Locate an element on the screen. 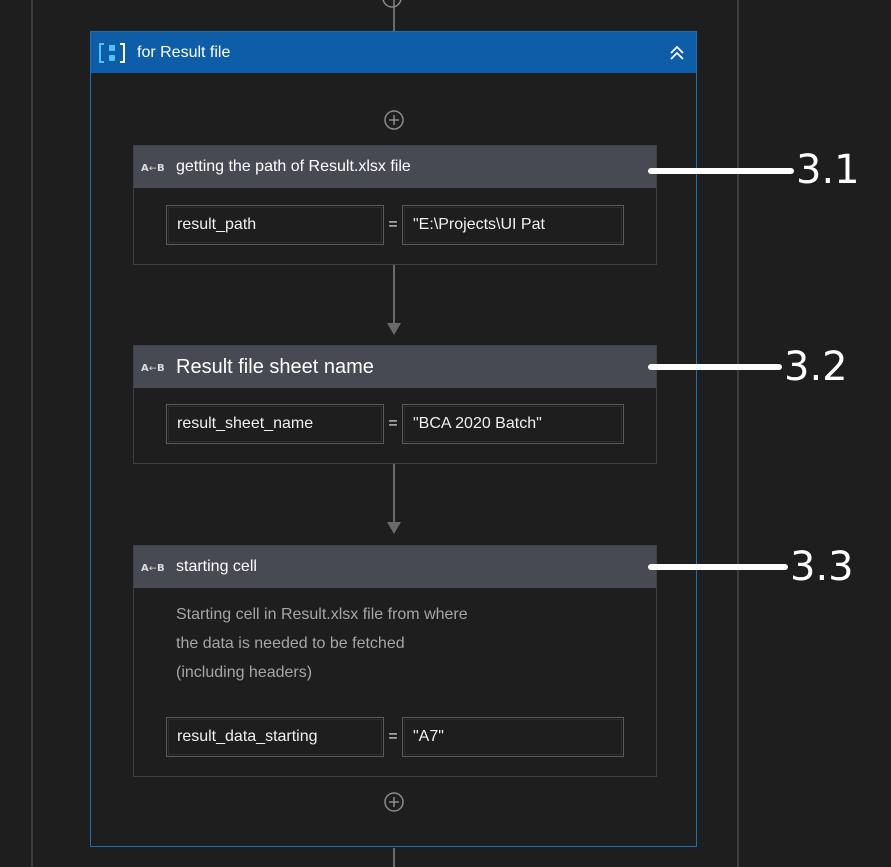  assign-value-field: "BCA 2020 Batch" is located at coordinates (513, 424).